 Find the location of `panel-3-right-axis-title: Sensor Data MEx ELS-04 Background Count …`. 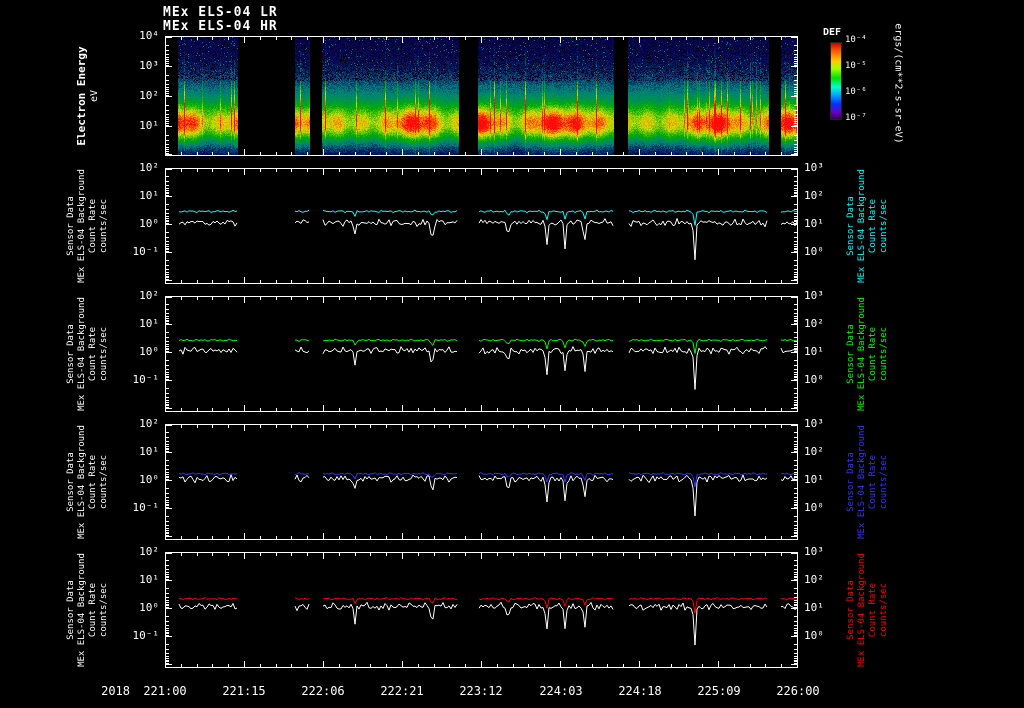

panel-3-right-axis-title: Sensor Data MEx ELS-04 Background Count … is located at coordinates (868, 610).